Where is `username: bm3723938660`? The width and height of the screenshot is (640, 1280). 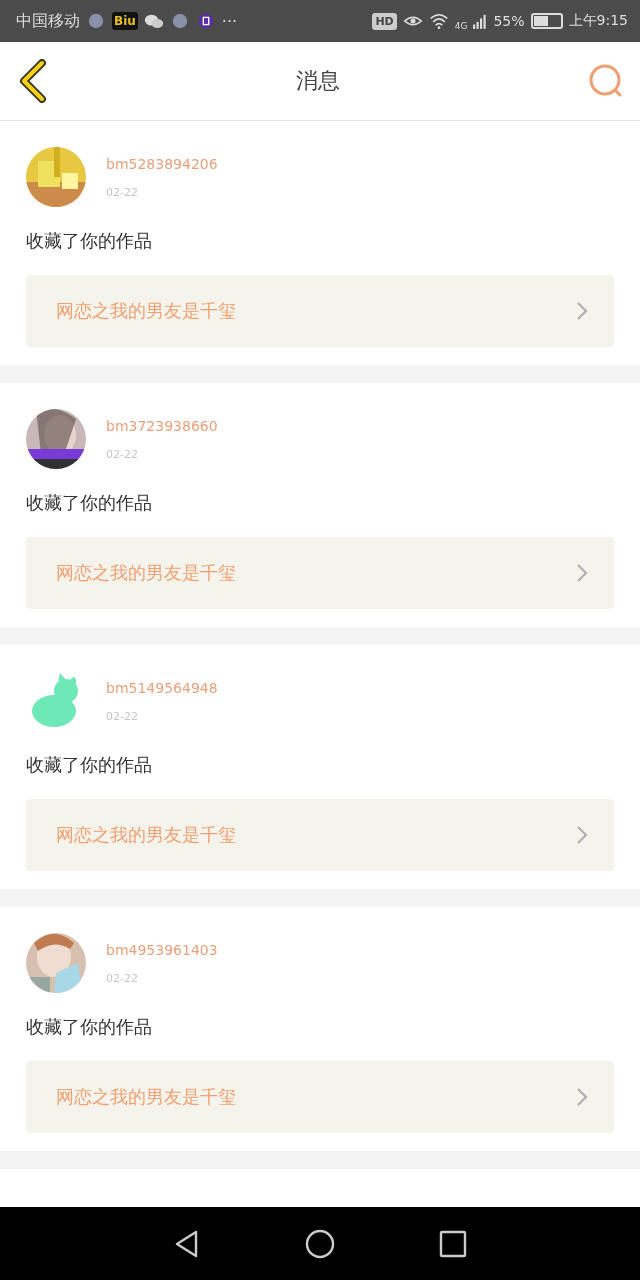
username: bm3723938660 is located at coordinates (162, 425).